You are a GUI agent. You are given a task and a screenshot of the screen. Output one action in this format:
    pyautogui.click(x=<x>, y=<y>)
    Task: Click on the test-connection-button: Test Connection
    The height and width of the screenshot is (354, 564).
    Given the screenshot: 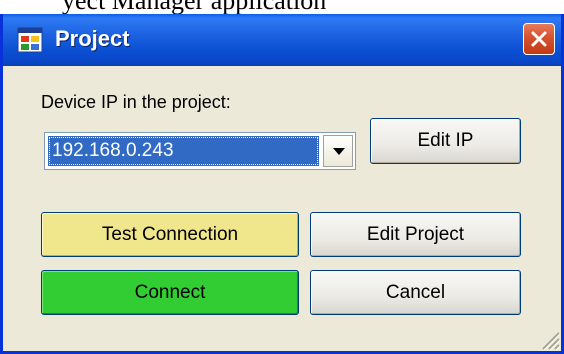 What is the action you would take?
    pyautogui.click(x=170, y=234)
    